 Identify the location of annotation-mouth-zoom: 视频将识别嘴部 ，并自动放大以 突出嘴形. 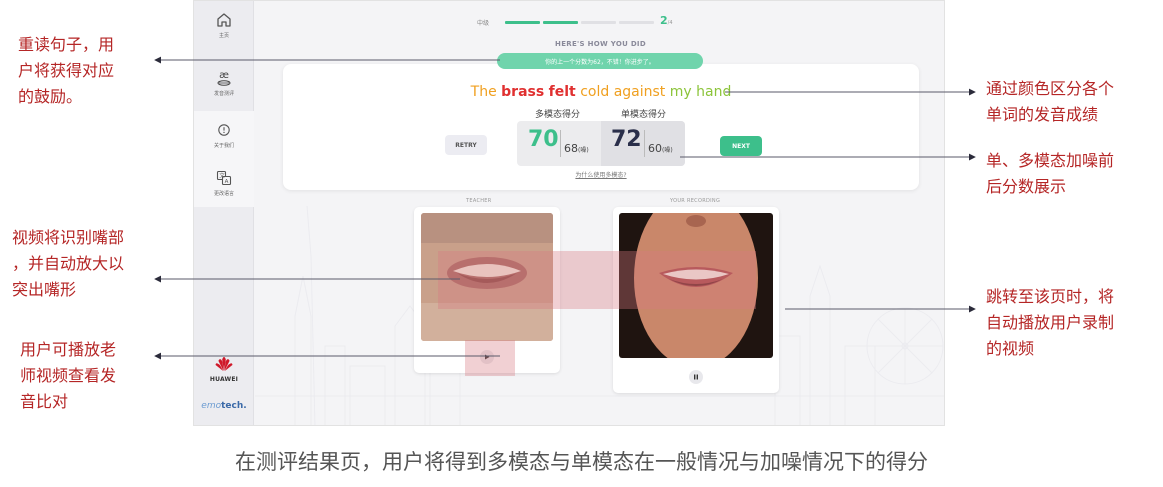
(68, 264).